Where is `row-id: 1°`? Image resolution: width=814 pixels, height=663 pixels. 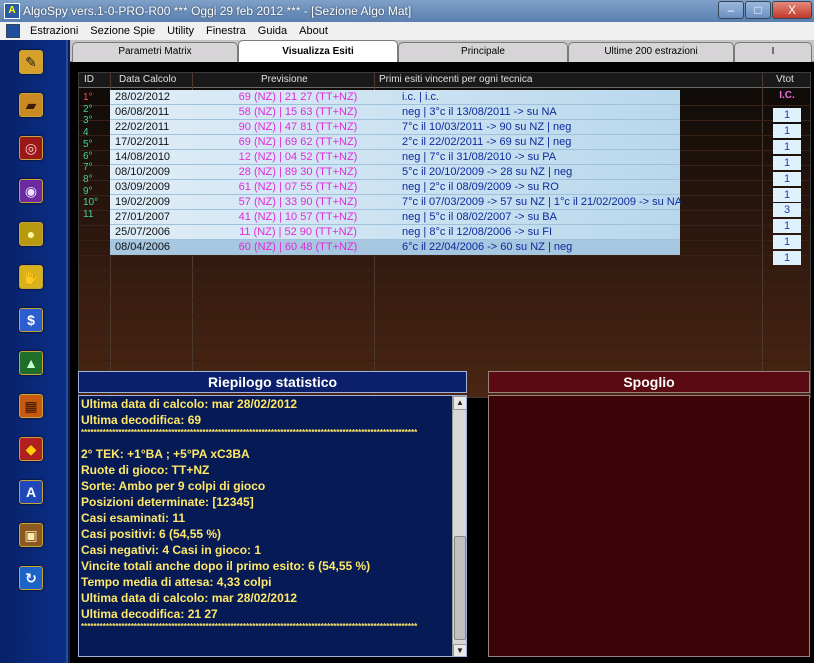 row-id: 1° is located at coordinates (88, 97).